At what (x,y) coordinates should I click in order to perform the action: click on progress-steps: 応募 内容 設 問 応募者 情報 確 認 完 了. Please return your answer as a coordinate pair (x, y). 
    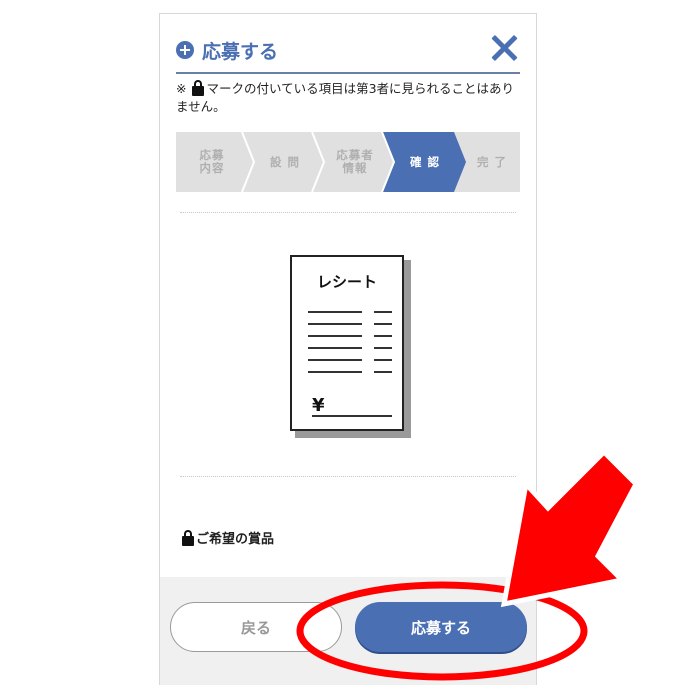
    Looking at the image, I should click on (348, 162).